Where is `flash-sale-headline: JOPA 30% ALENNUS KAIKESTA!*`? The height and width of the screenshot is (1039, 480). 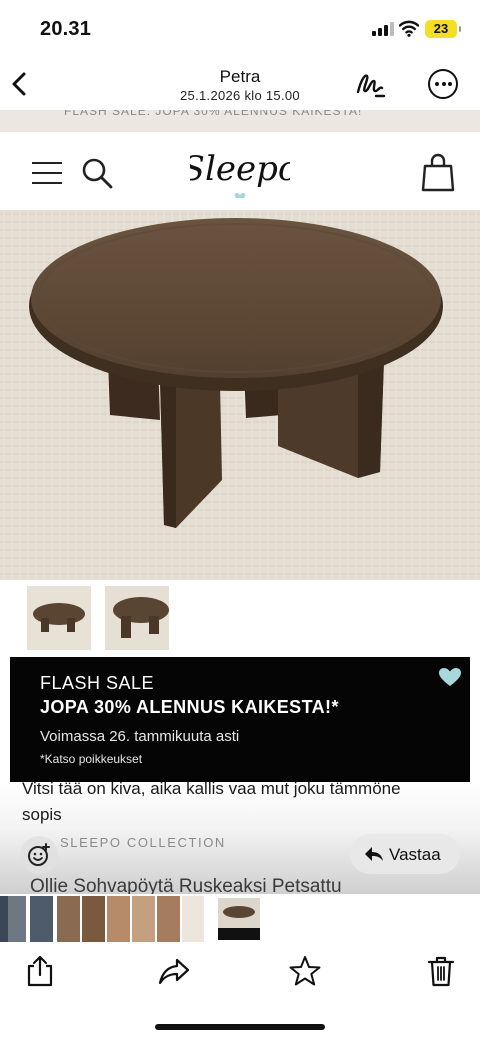
flash-sale-headline: JOPA 30% ALENNUS KAIKESTA!* is located at coordinates (189, 707).